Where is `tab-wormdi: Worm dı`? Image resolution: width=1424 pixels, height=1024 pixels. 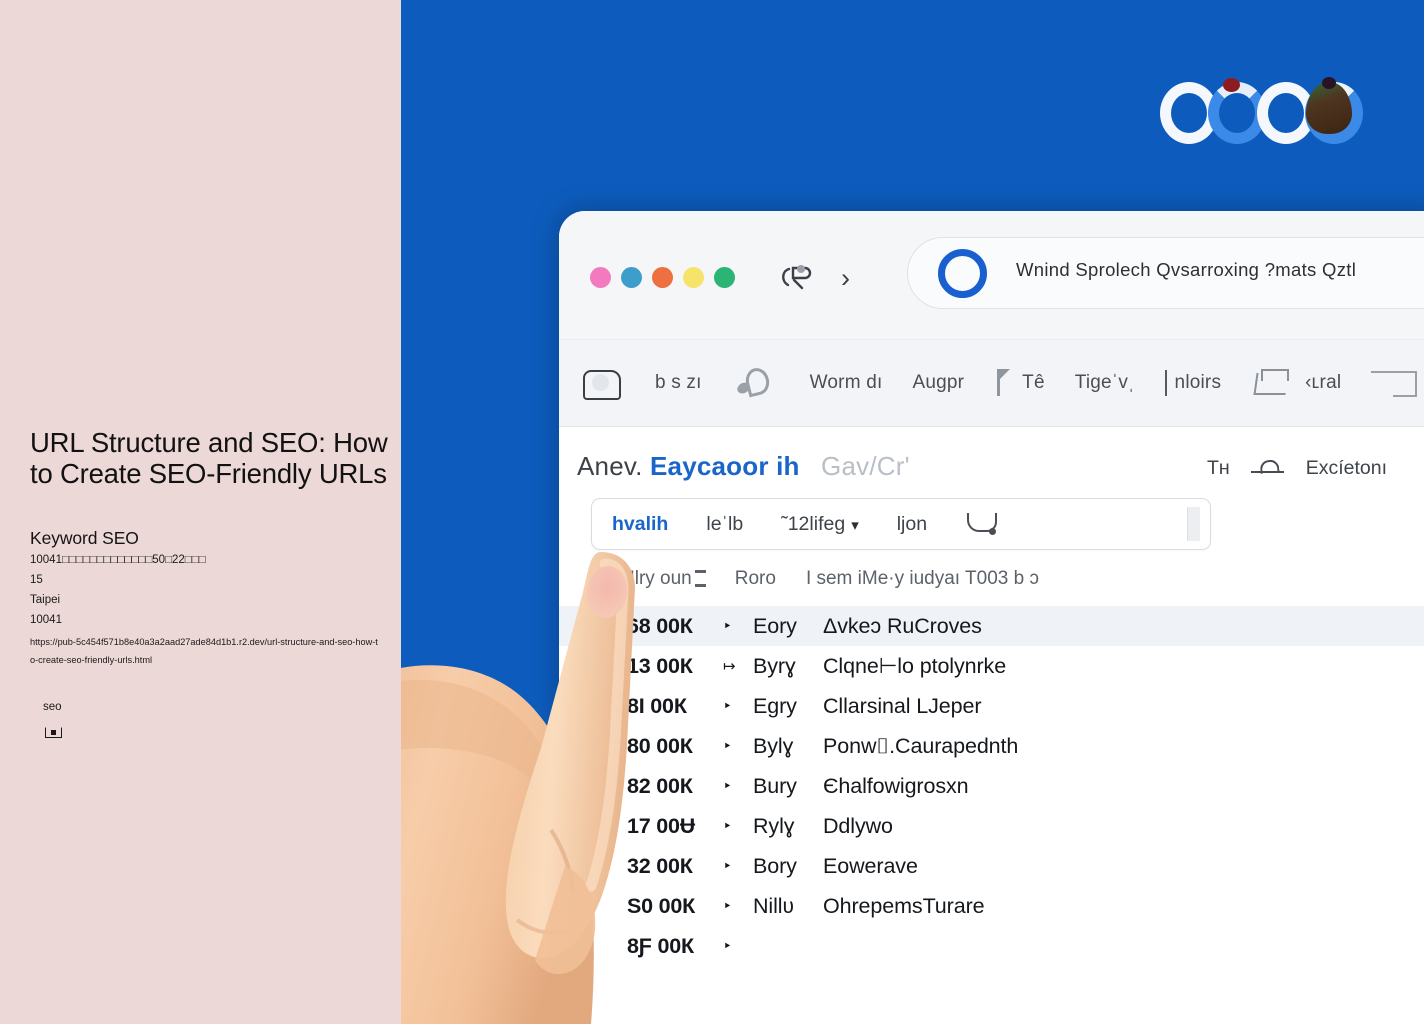
tab-wormdi: Worm dı is located at coordinates (846, 383).